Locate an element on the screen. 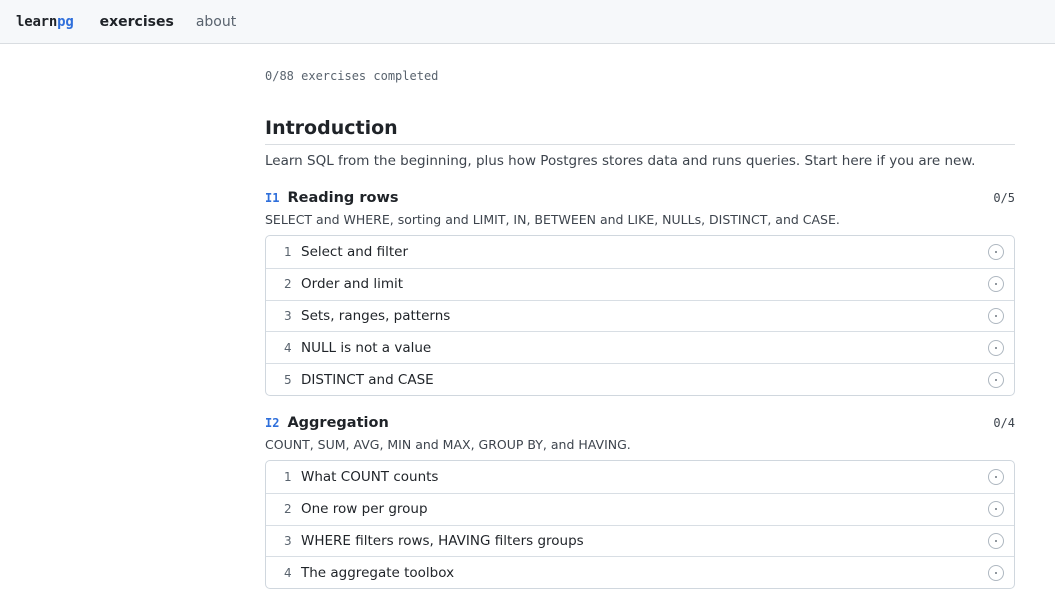  logo-text-learn: learn is located at coordinates (37, 21).